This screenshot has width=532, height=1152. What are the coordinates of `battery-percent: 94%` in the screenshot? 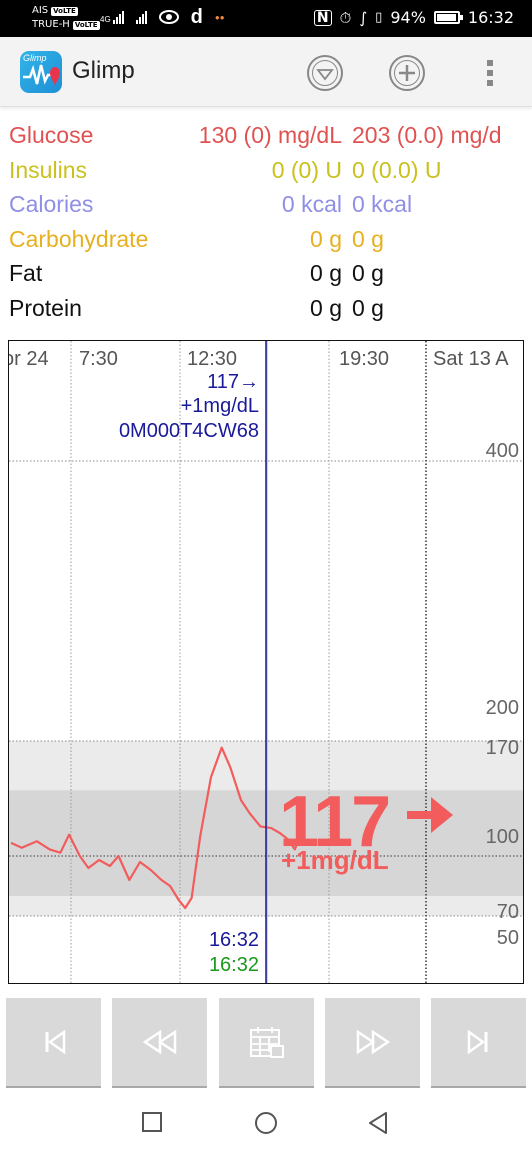 It's located at (408, 17).